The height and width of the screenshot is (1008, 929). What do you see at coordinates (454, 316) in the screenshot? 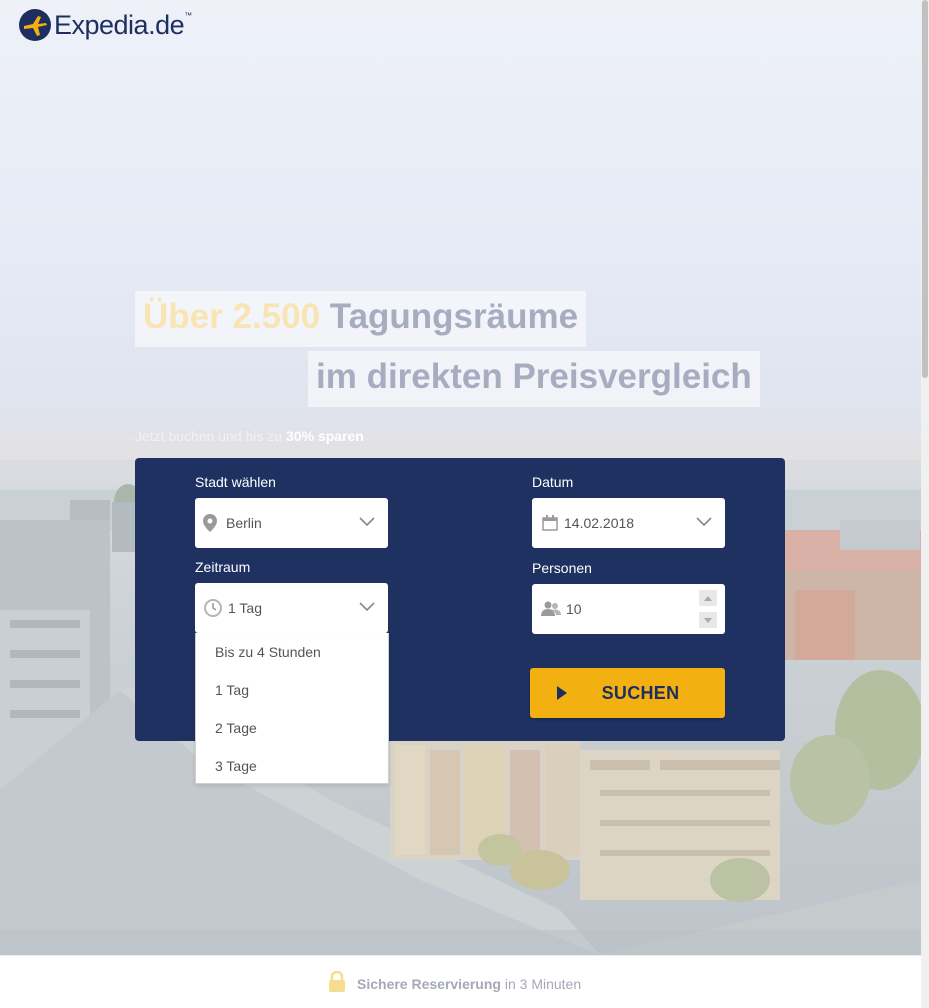
I see `headline-rest: Tagungsräume` at bounding box center [454, 316].